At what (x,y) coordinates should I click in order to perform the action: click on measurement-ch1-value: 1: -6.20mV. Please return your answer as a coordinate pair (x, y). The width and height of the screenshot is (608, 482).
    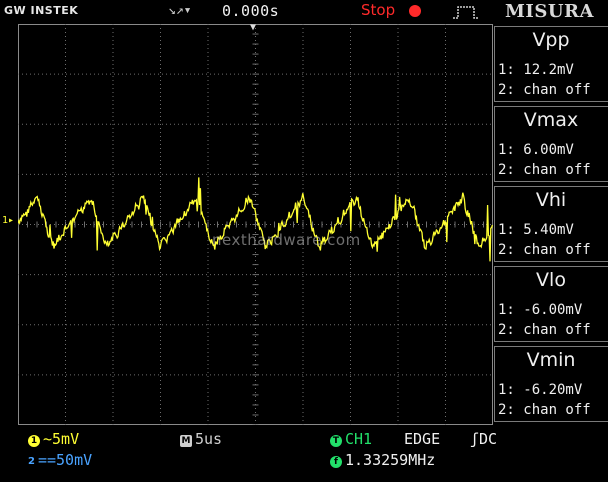
    Looking at the image, I should click on (540, 390).